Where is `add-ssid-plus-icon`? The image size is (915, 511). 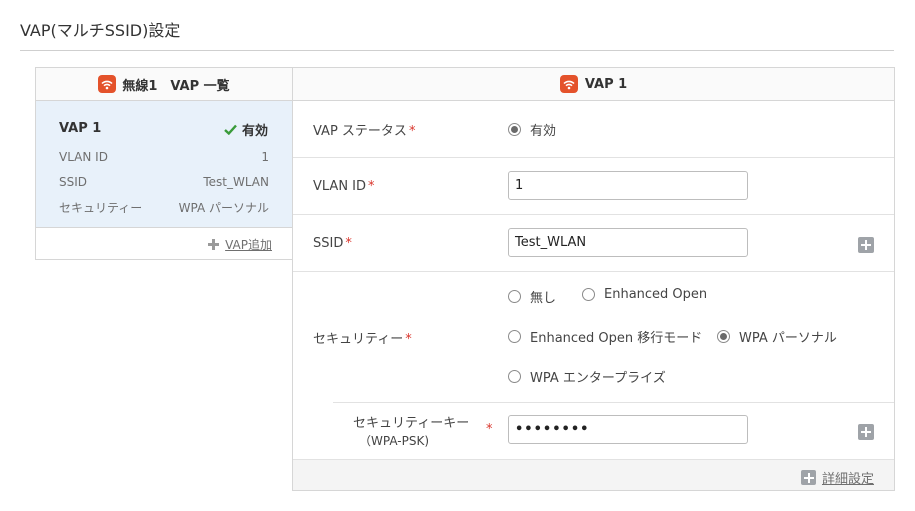
add-ssid-plus-icon is located at coordinates (866, 245).